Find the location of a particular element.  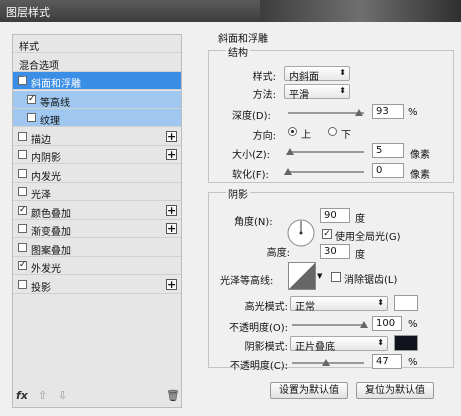

angle-label: 角度(N): is located at coordinates (253, 222).